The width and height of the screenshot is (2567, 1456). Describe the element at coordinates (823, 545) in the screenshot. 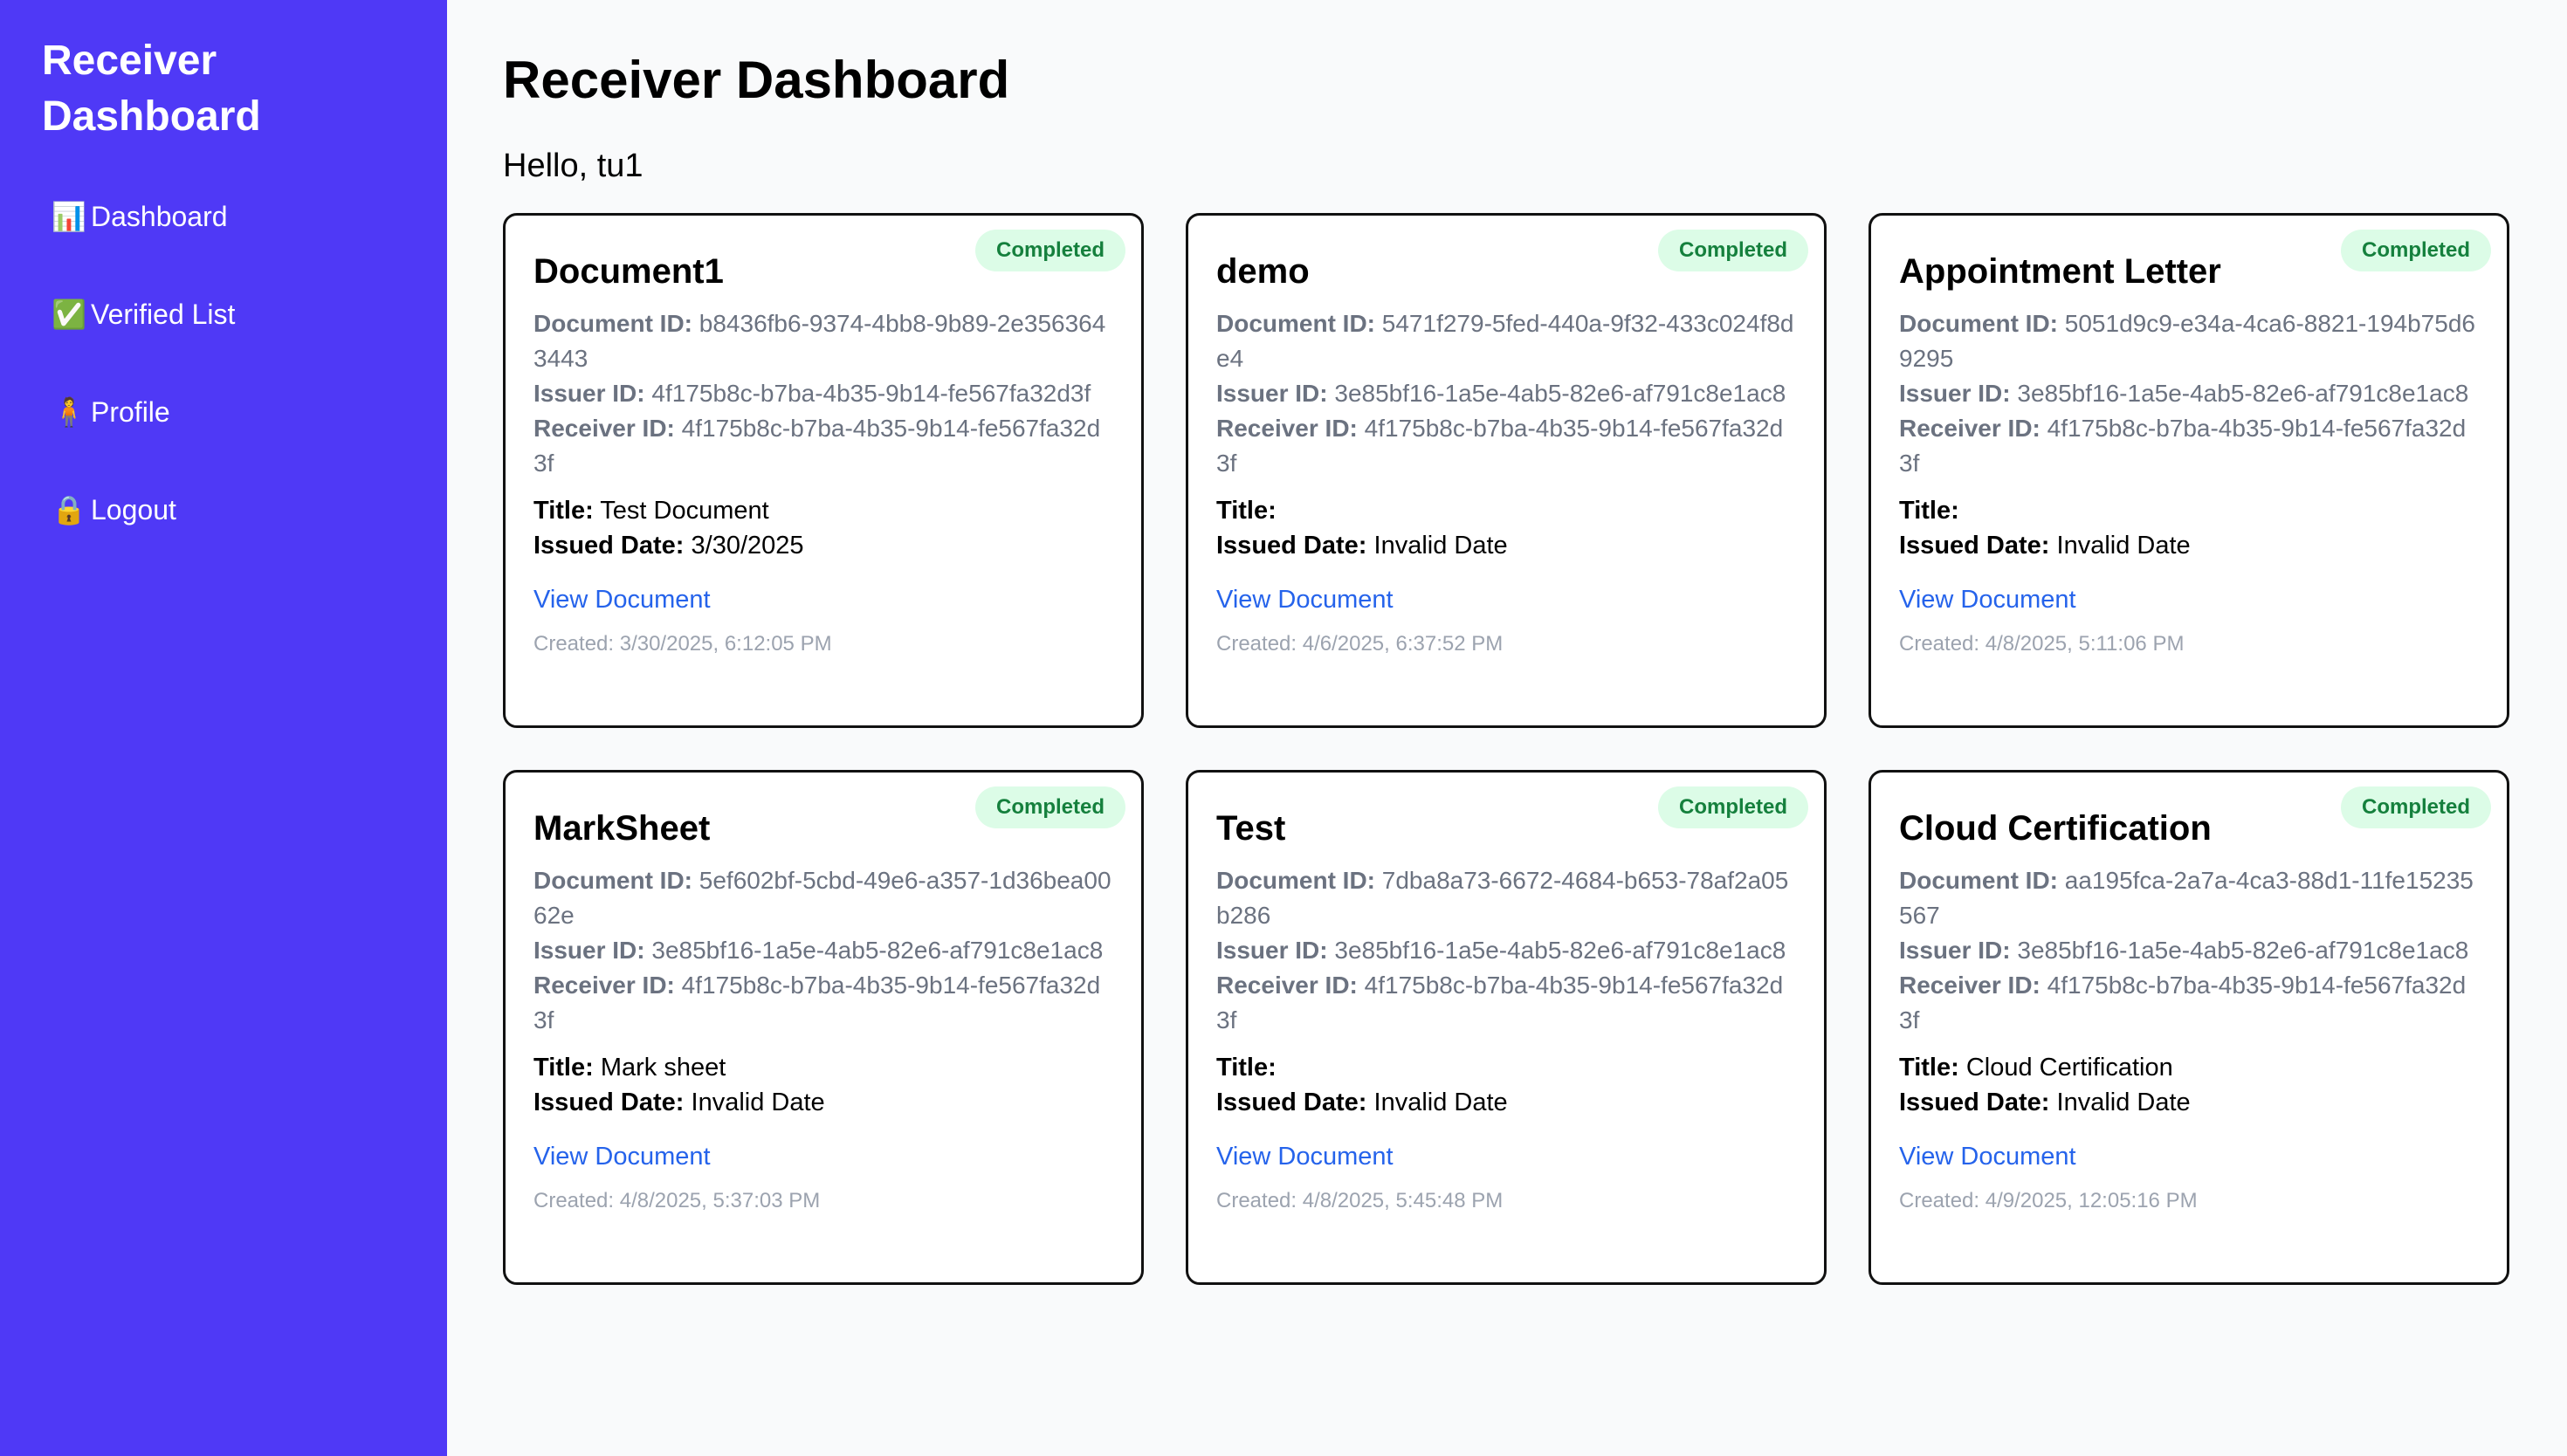

I see `issued-date-row: Issued Date: 3/30/2025` at that location.